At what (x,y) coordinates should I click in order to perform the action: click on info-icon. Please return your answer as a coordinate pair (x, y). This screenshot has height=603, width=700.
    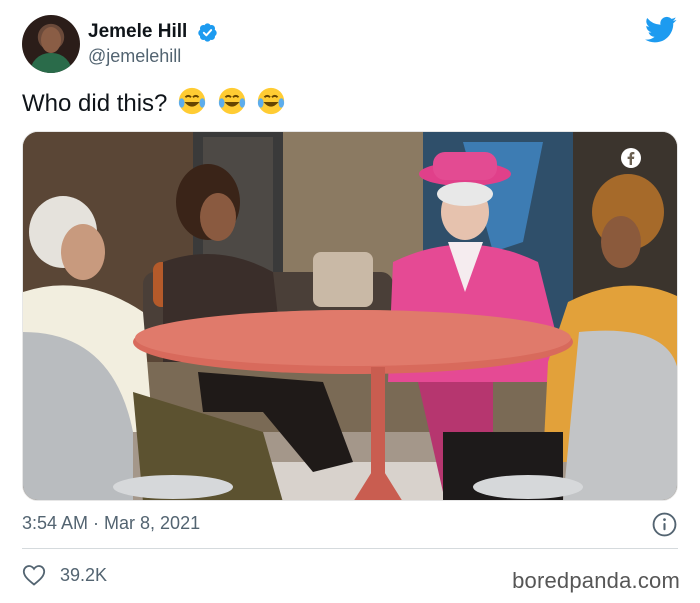
    Looking at the image, I should click on (664, 524).